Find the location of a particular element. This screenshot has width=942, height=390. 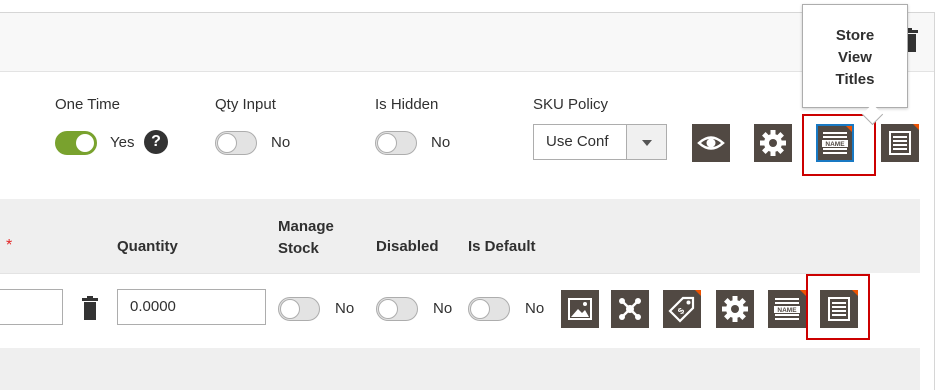

network-icon is located at coordinates (630, 309).